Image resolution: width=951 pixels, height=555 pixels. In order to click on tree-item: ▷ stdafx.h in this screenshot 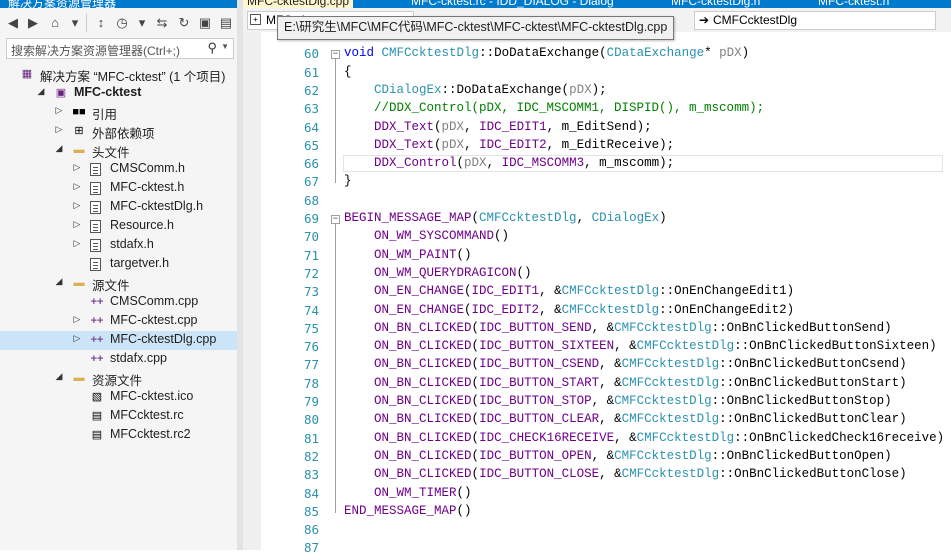, I will do `click(118, 245)`.